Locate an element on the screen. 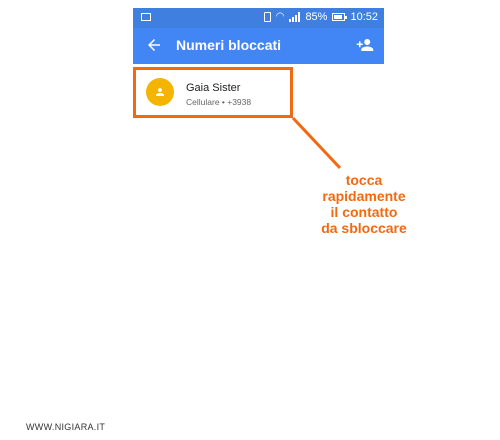 The image size is (500, 440). blocked-contact-item: Gaia Sister Cellulare • +3938 is located at coordinates (213, 92).